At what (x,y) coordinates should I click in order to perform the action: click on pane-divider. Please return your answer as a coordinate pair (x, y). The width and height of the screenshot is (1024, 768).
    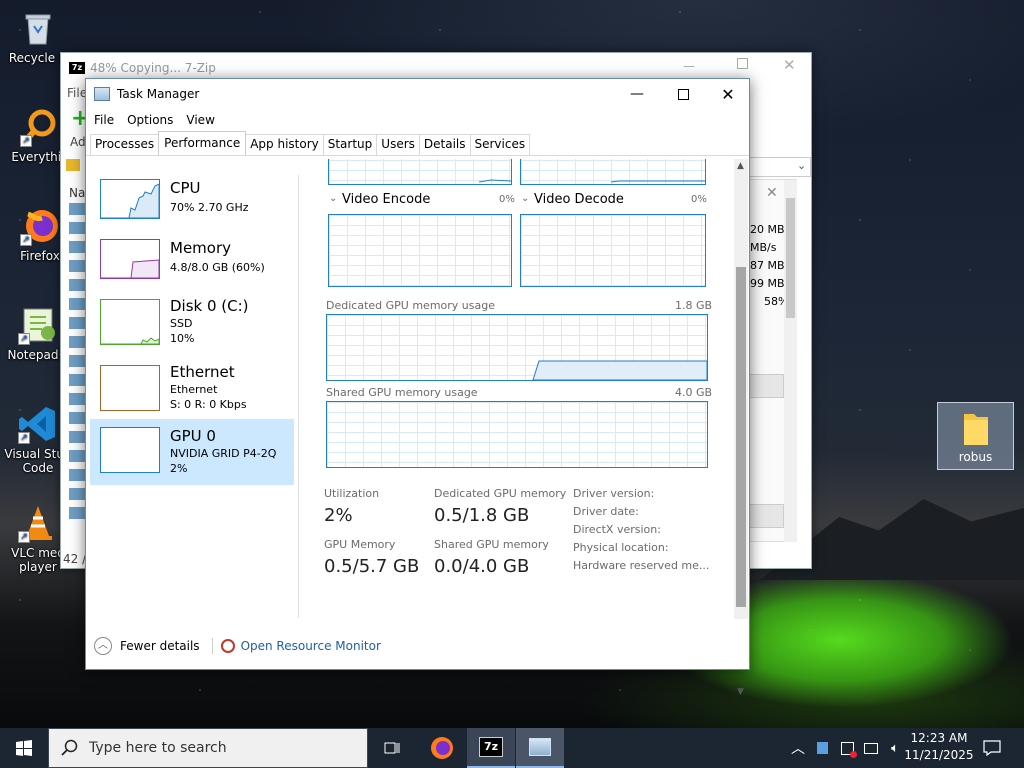
    Looking at the image, I should click on (298, 396).